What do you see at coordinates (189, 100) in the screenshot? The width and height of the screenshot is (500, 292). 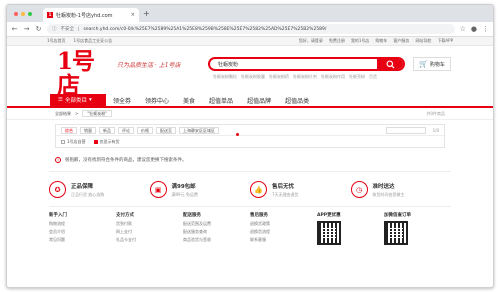 I see `menu-item: 美食` at bounding box center [189, 100].